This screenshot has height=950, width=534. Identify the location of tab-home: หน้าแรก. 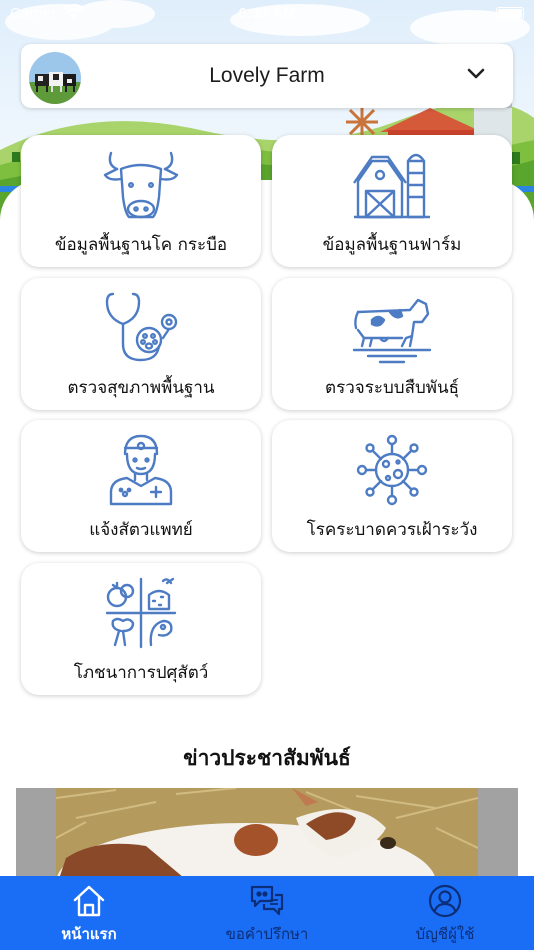
(89, 913).